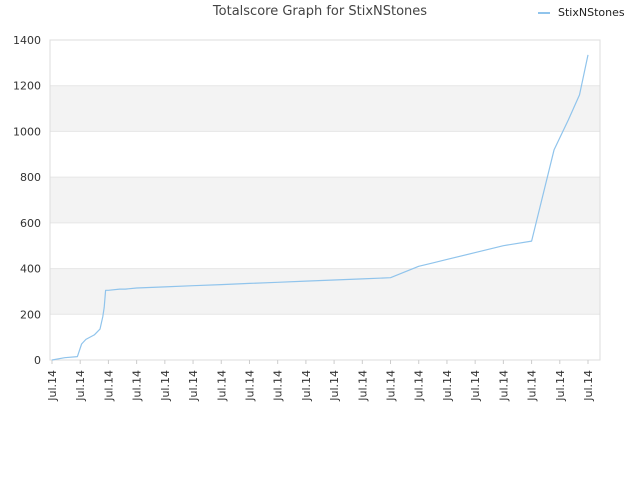 This screenshot has width=640, height=480. What do you see at coordinates (37, 360) in the screenshot?
I see `y-tick-label: 0` at bounding box center [37, 360].